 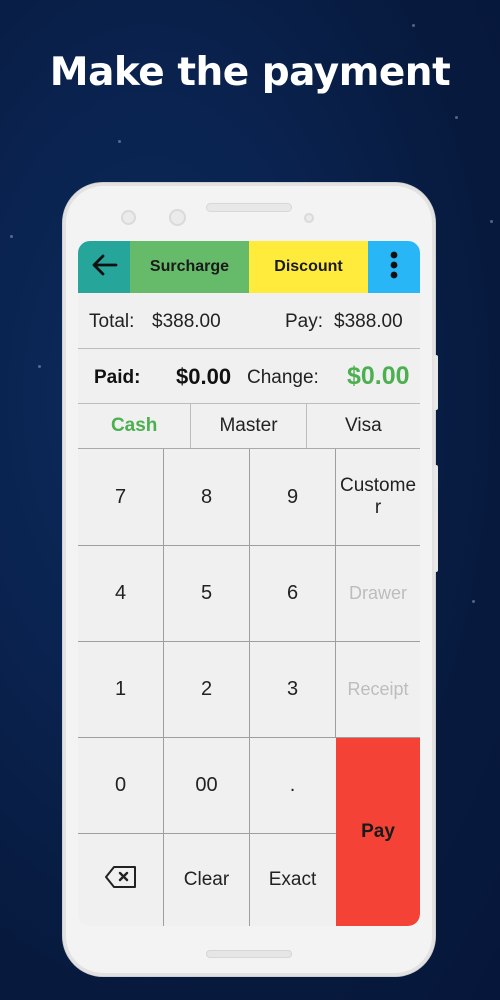 I want to click on key-1: 1, so click(x=120, y=689).